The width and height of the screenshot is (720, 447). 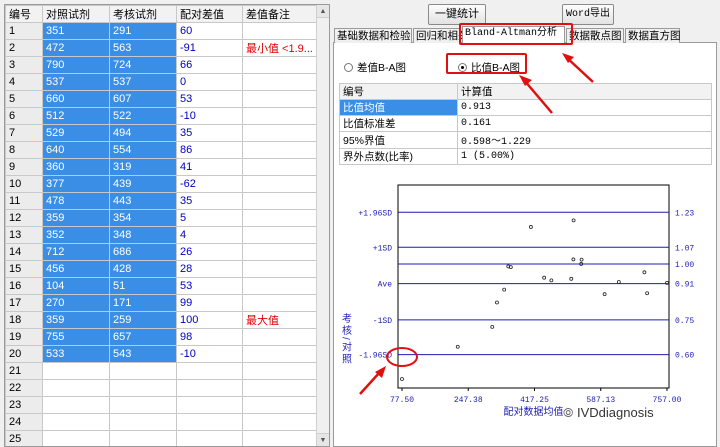 What do you see at coordinates (76, 201) in the screenshot?
I see `reference-value-cell: 478` at bounding box center [76, 201].